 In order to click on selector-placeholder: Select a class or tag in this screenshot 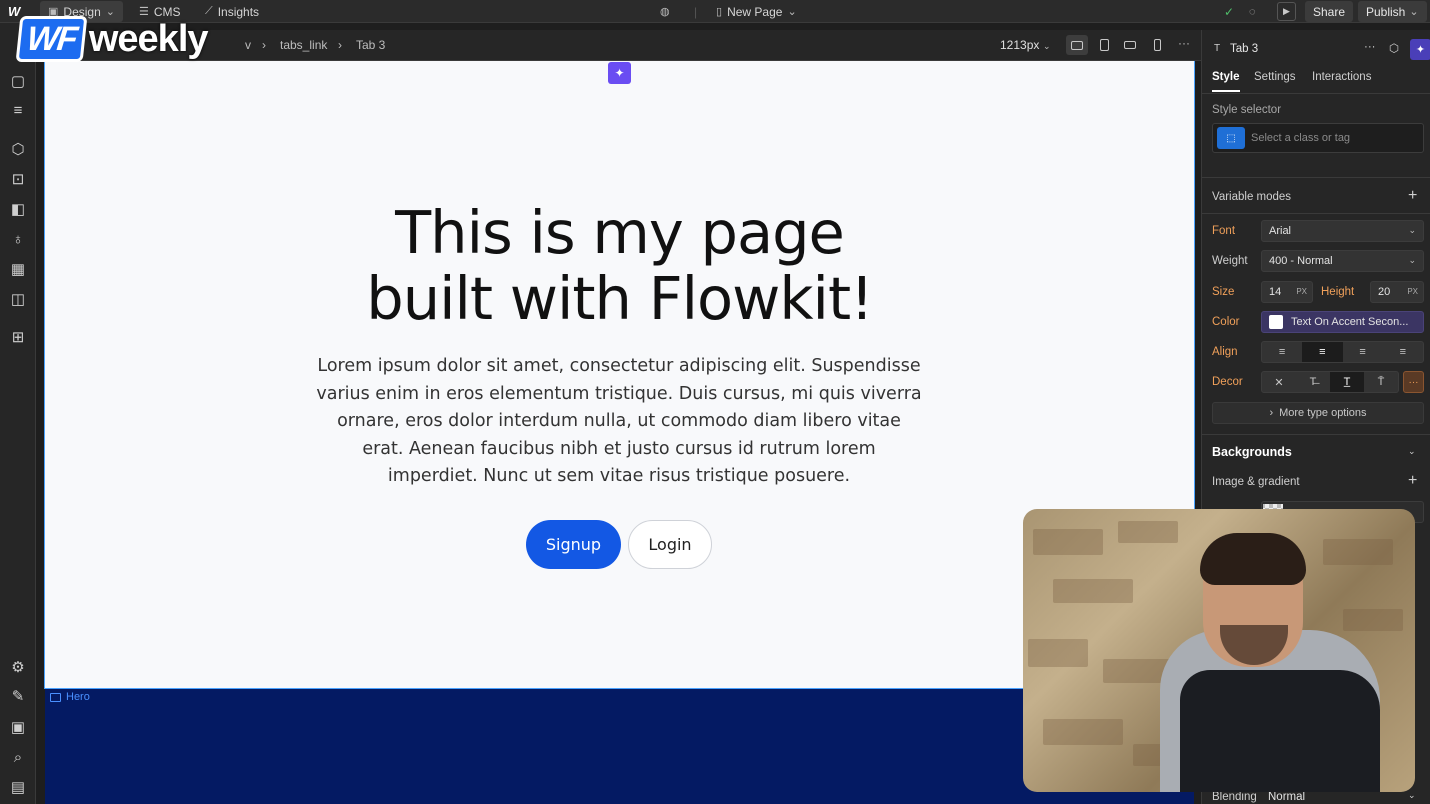, I will do `click(1301, 138)`.